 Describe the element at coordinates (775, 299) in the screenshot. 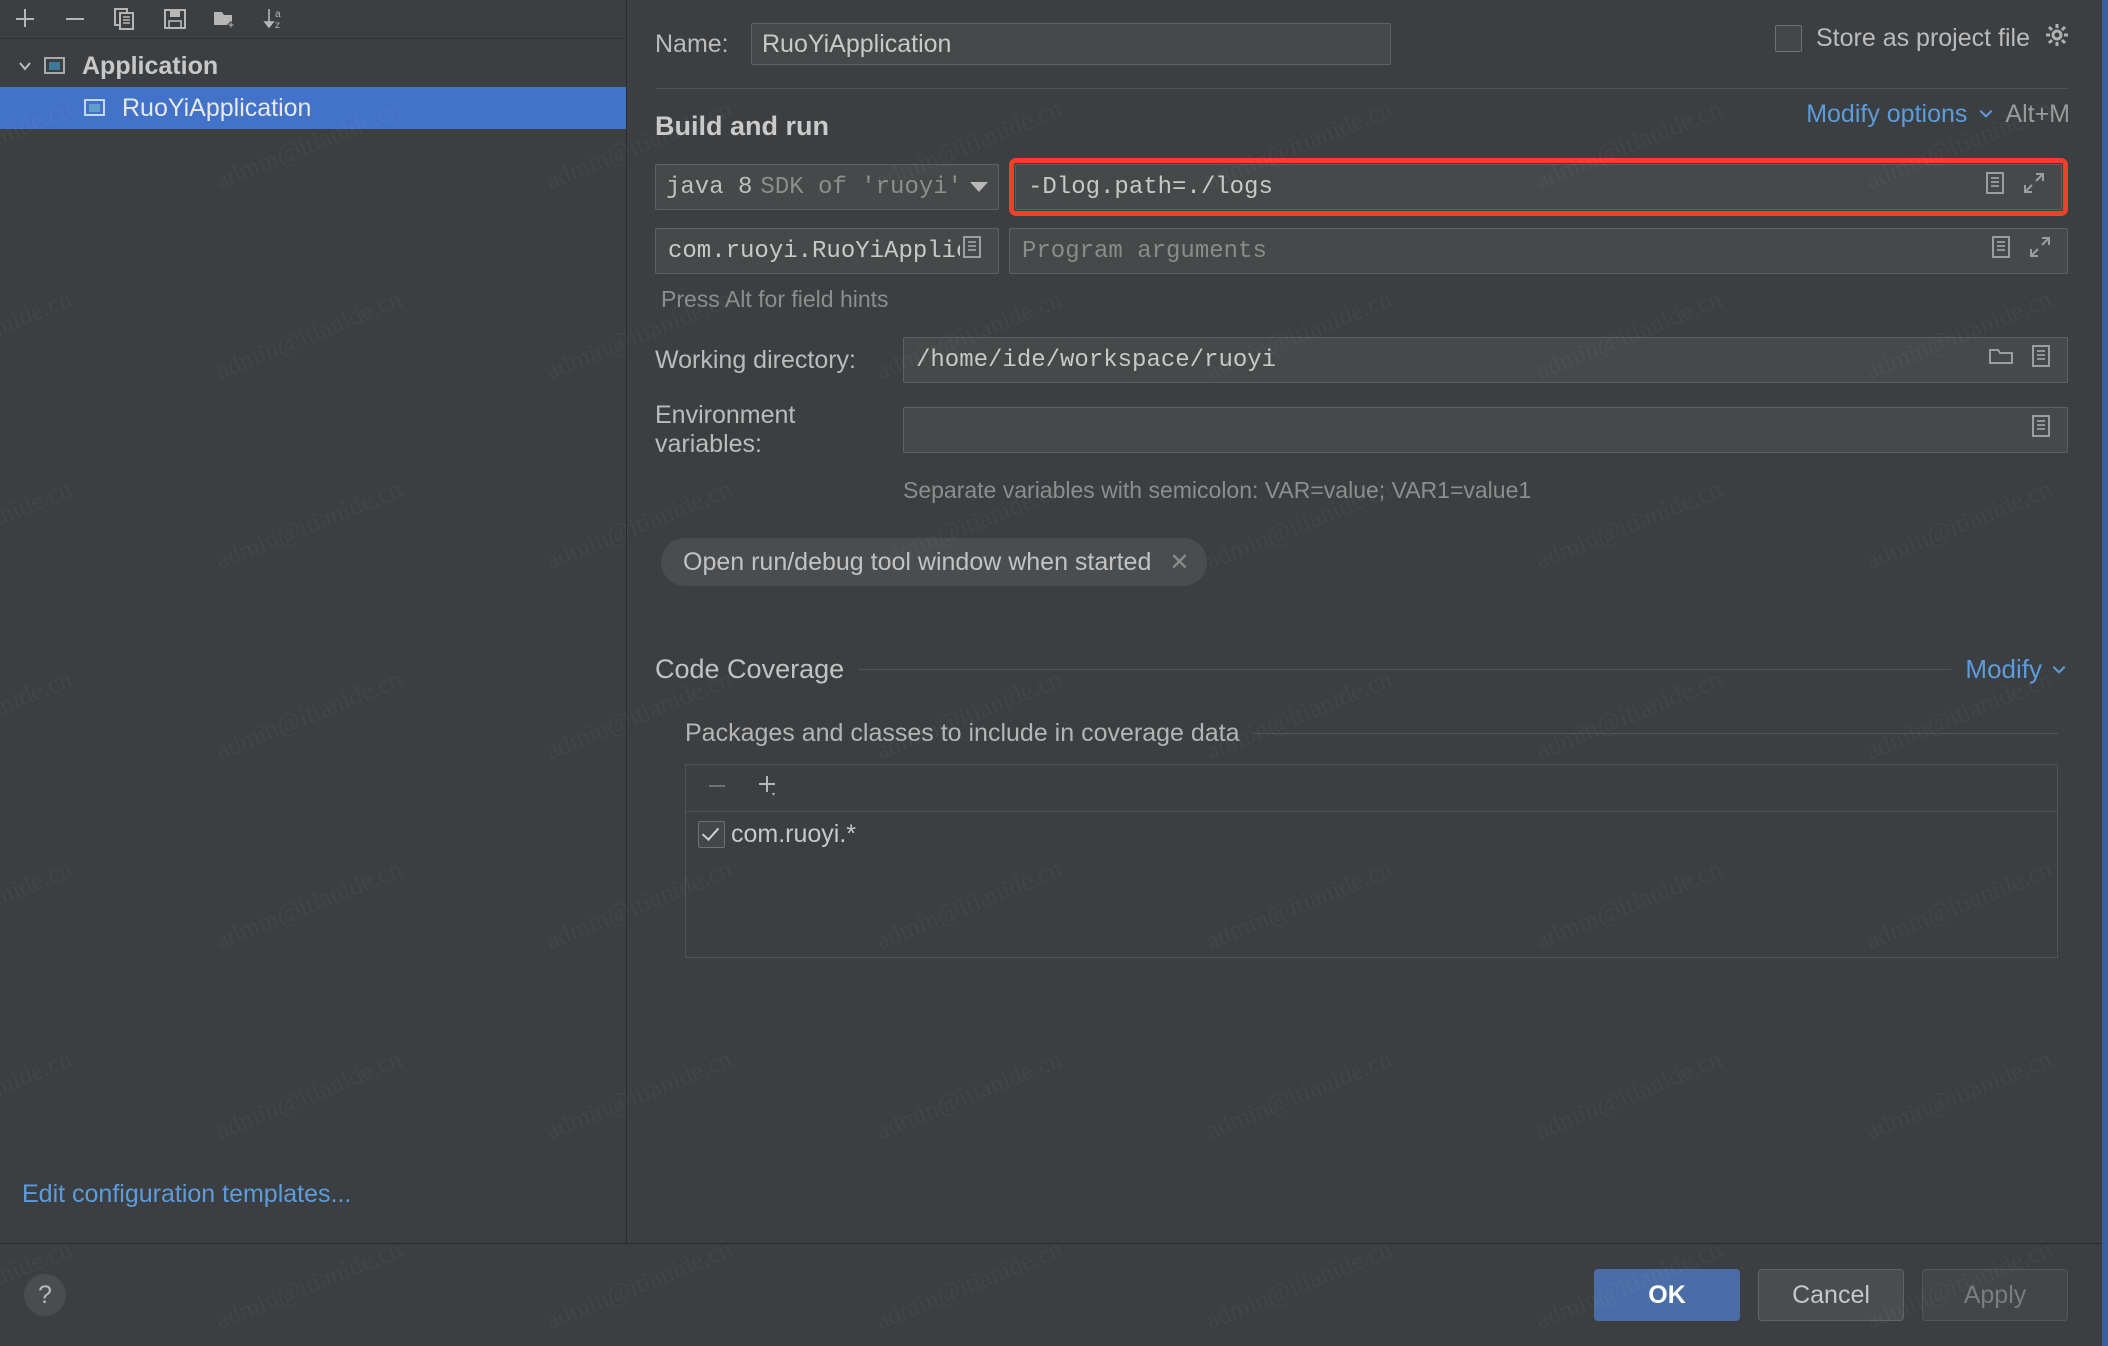

I see `field-hint-text: Press Alt for field hints` at that location.